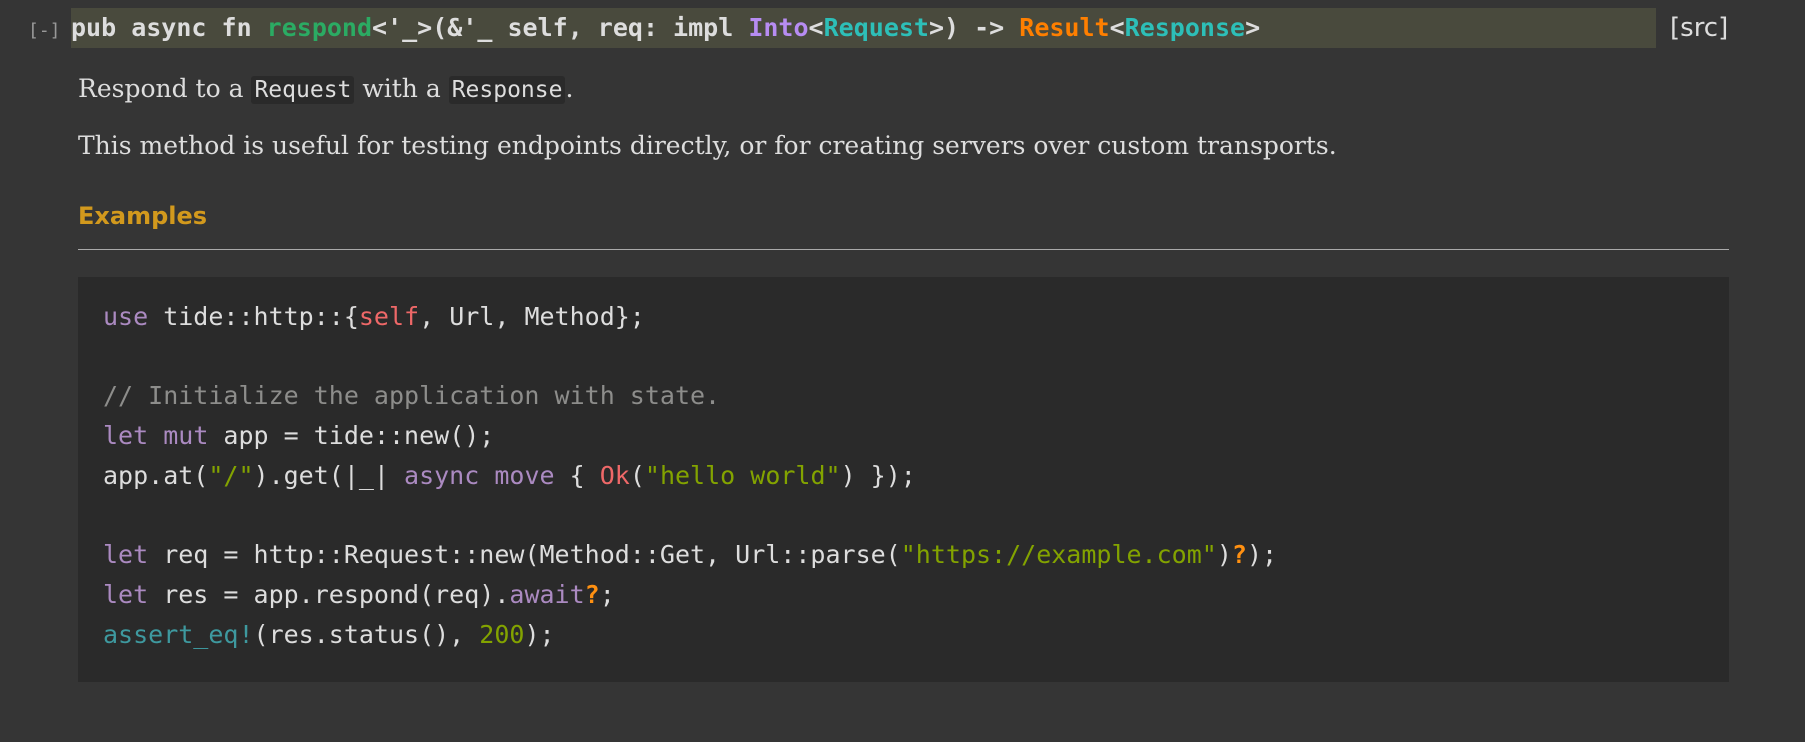  What do you see at coordinates (44, 30) in the screenshot?
I see `collapse-toggle: [-]` at bounding box center [44, 30].